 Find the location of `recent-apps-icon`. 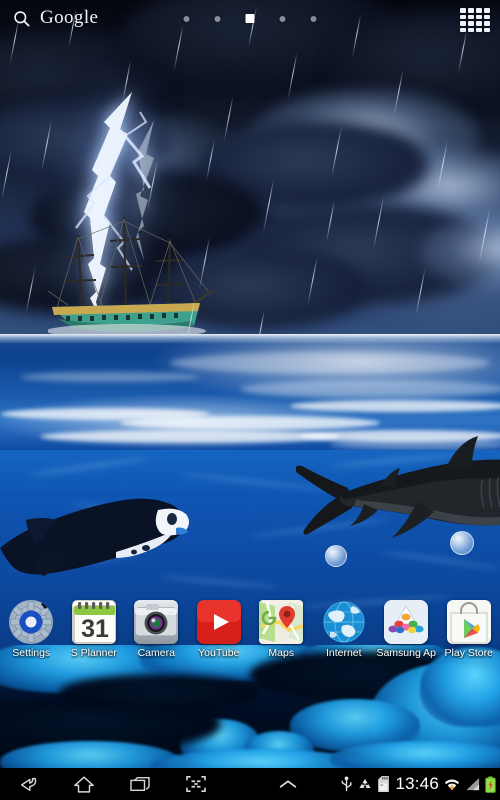

recent-apps-icon is located at coordinates (140, 784).